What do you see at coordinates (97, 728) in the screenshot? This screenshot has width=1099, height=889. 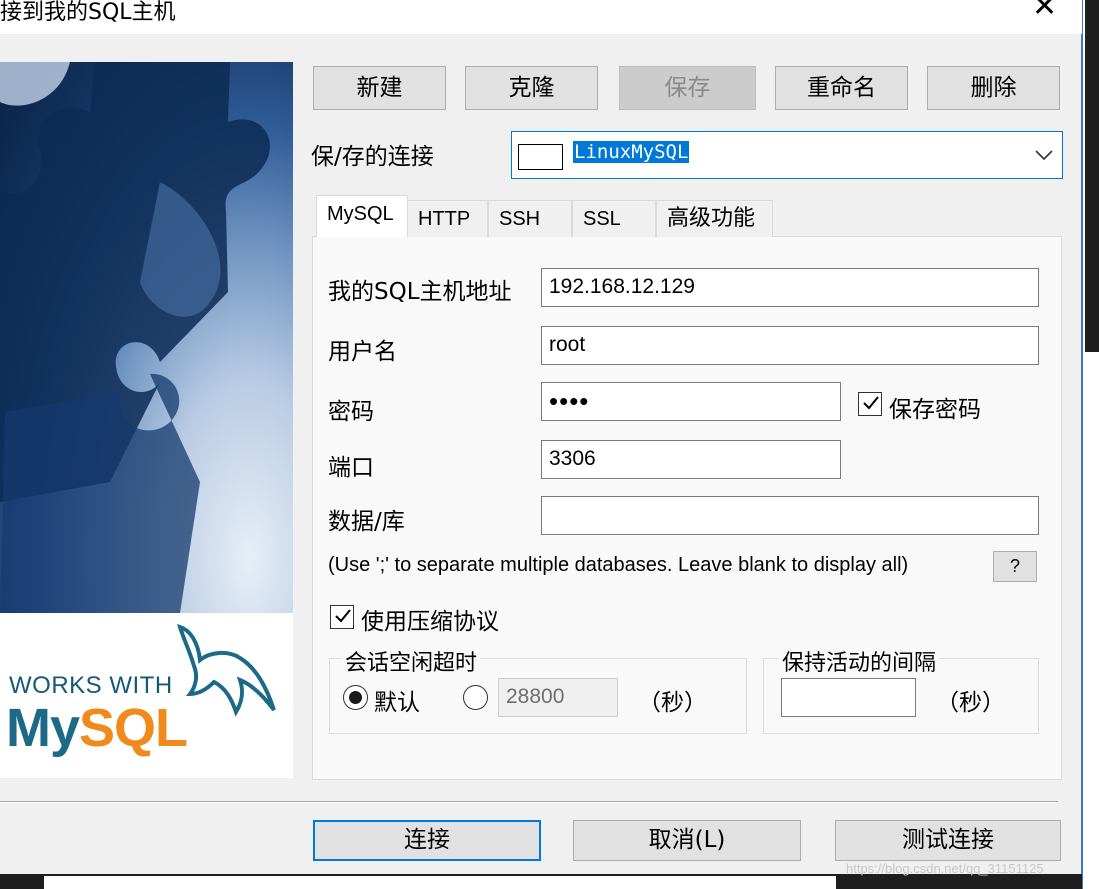 I see `mysql-logo: MySQL` at bounding box center [97, 728].